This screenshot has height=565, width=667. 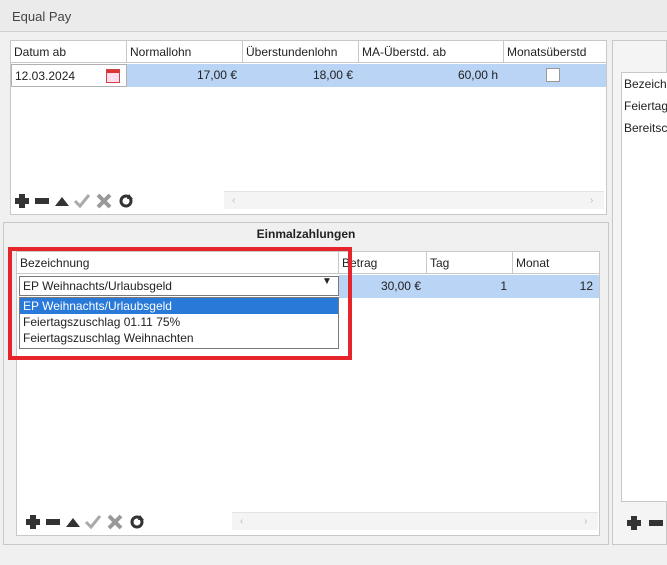 I want to click on title-bar: Equal Pay, so click(x=333, y=16).